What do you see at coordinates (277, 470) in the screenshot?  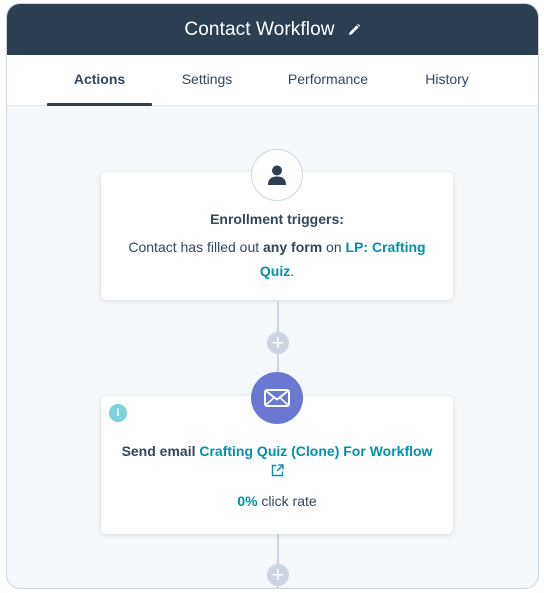 I see `external-link-icon` at bounding box center [277, 470].